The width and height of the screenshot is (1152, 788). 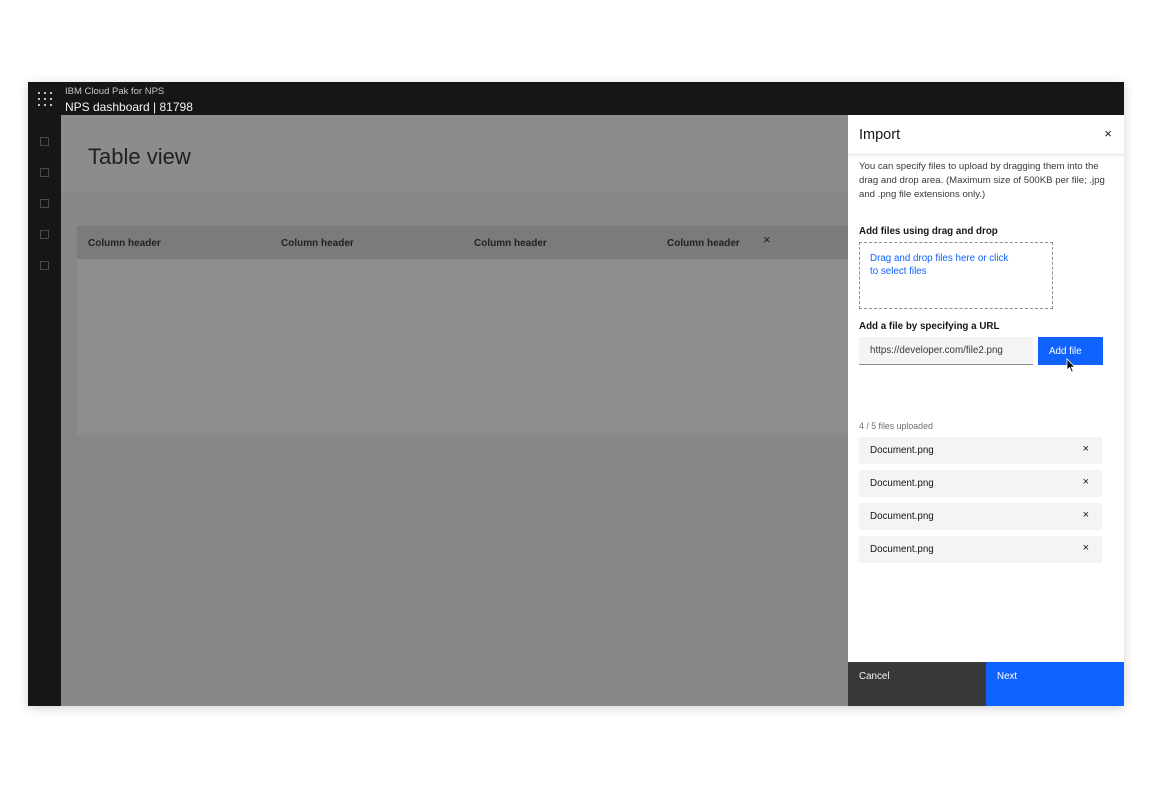 I want to click on page-title: Table view, so click(x=139, y=156).